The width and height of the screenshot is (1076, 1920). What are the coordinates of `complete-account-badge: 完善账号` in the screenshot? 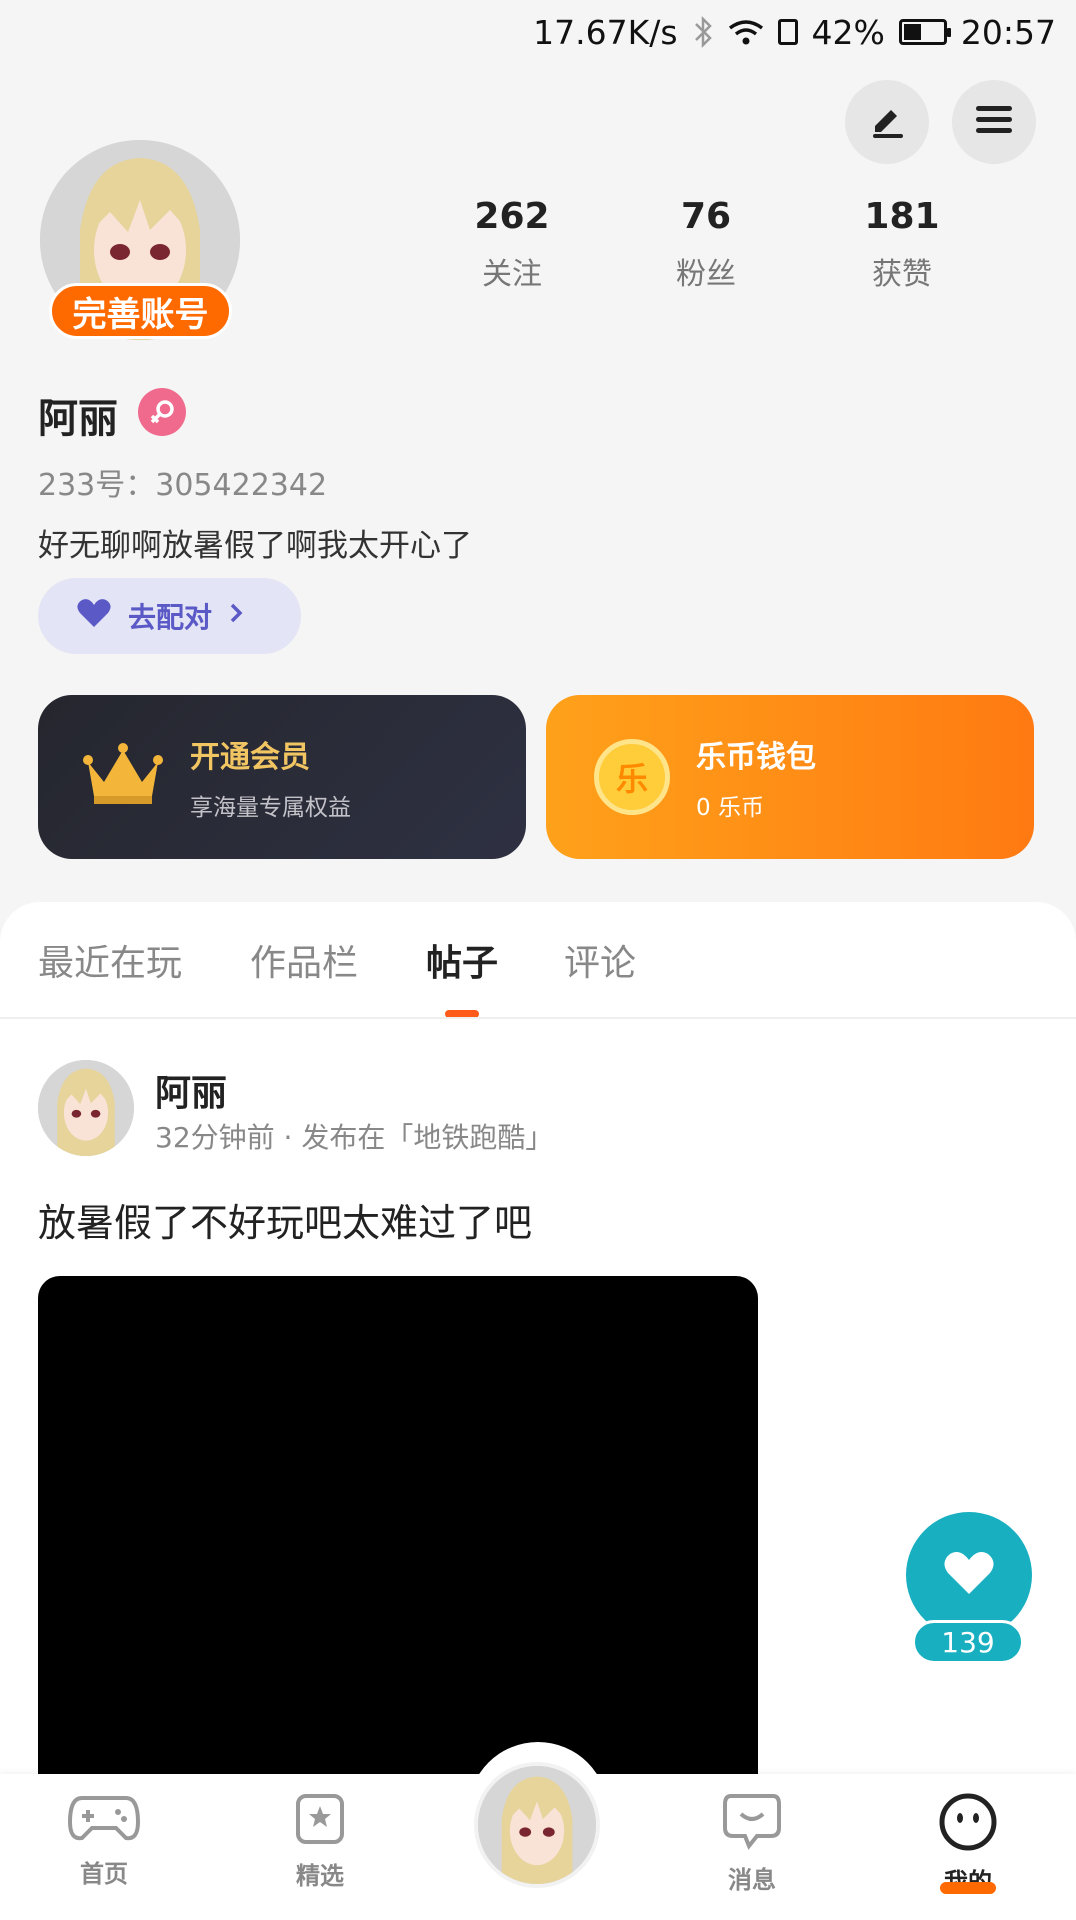 It's located at (140, 311).